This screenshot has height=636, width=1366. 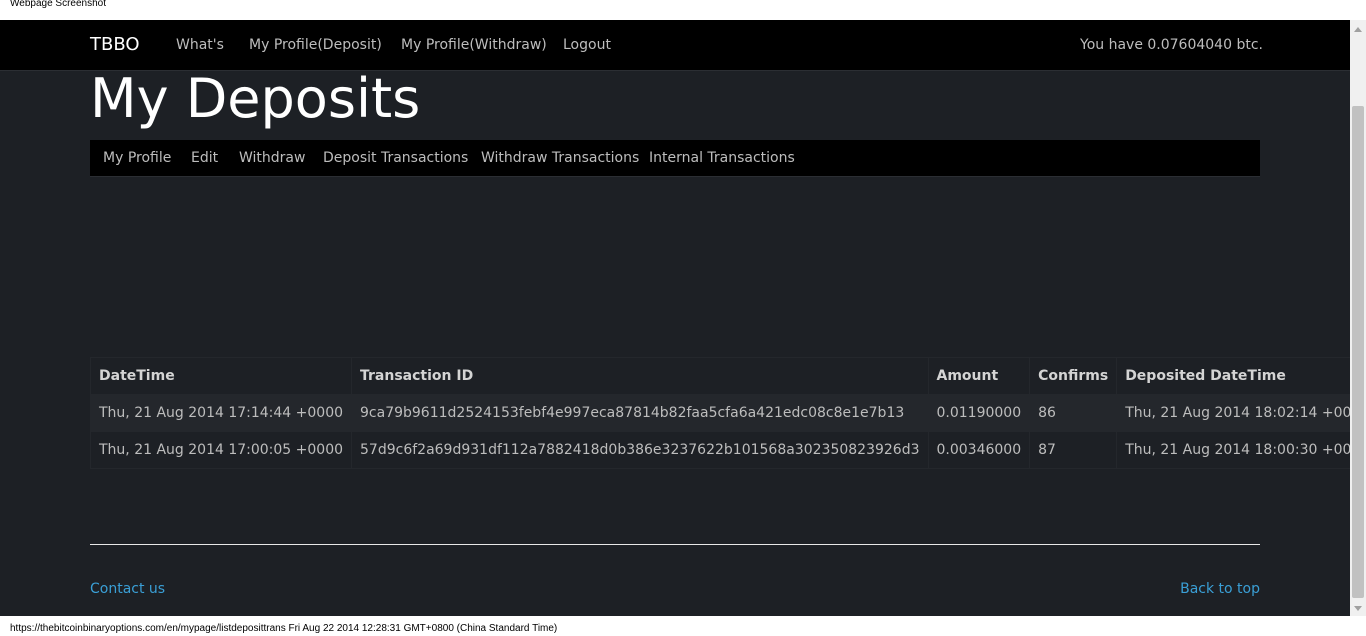 I want to click on scroll-down-arrow-icon, so click(x=1358, y=608).